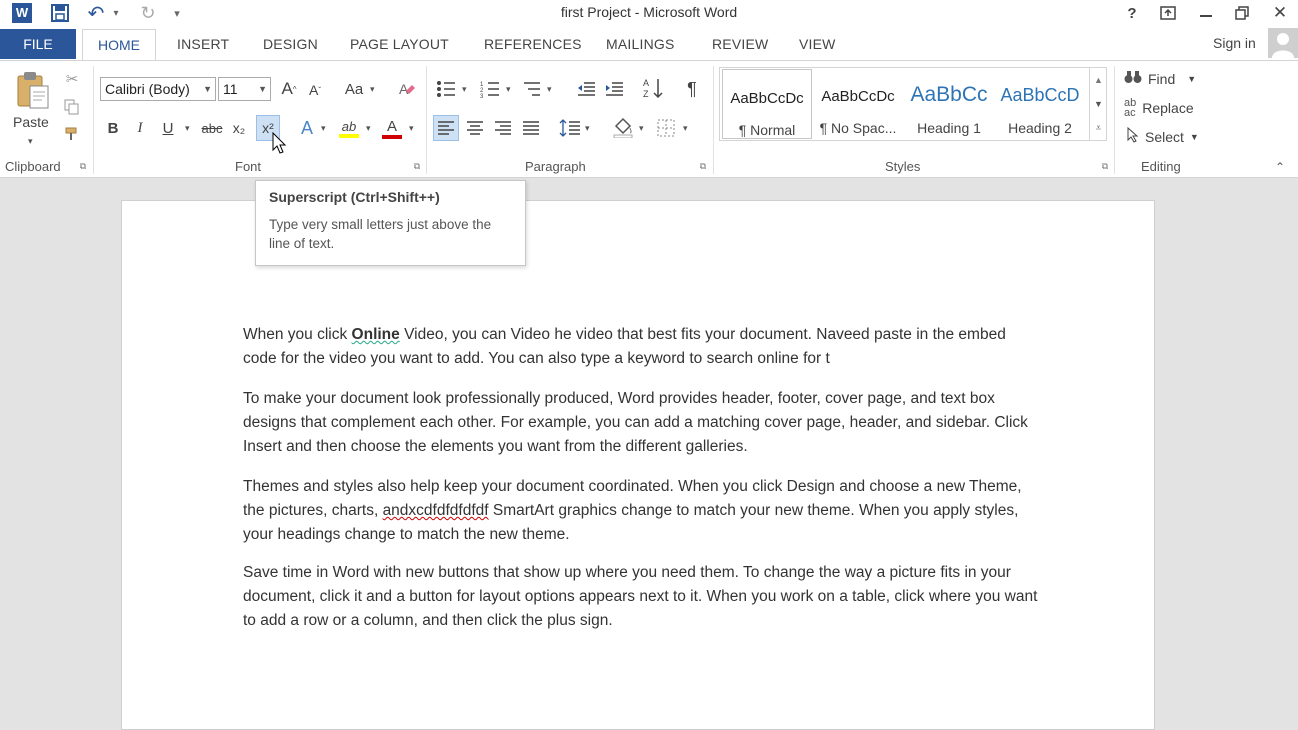 The width and height of the screenshot is (1298, 730). What do you see at coordinates (72, 134) in the screenshot?
I see `format-painter-icon` at bounding box center [72, 134].